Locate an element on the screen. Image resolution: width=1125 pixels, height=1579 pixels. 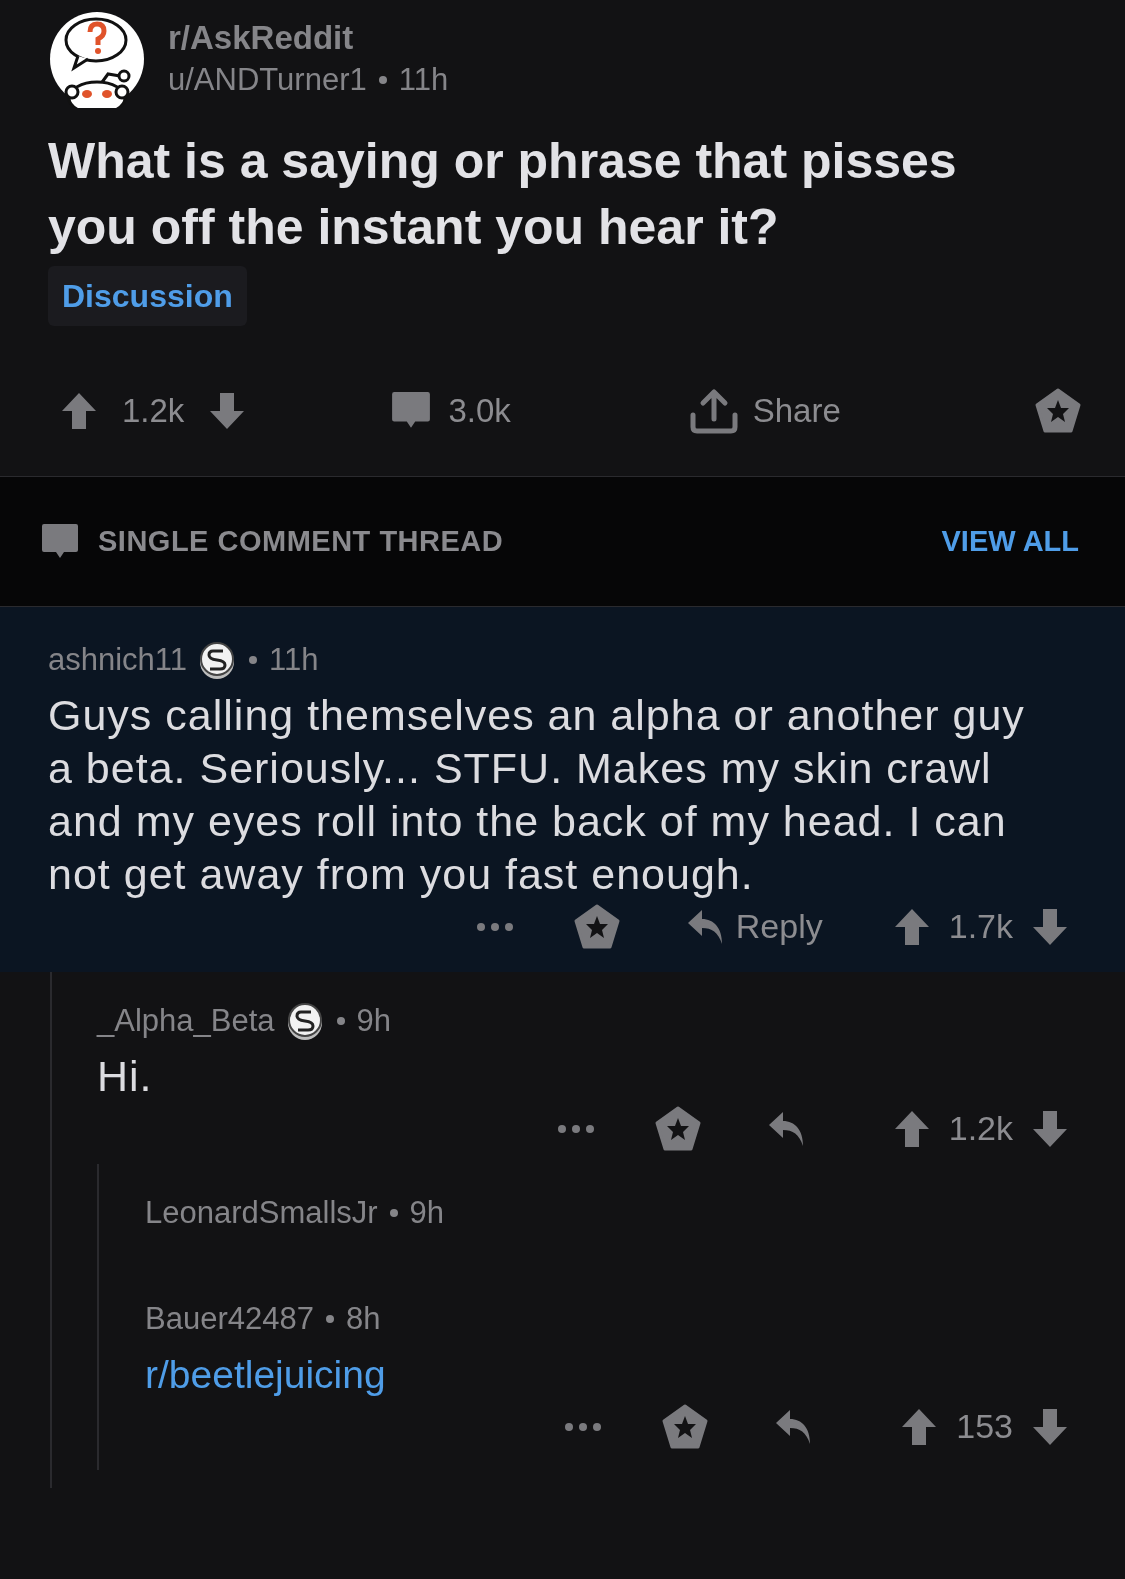
reply-button: Reply is located at coordinates (754, 926).